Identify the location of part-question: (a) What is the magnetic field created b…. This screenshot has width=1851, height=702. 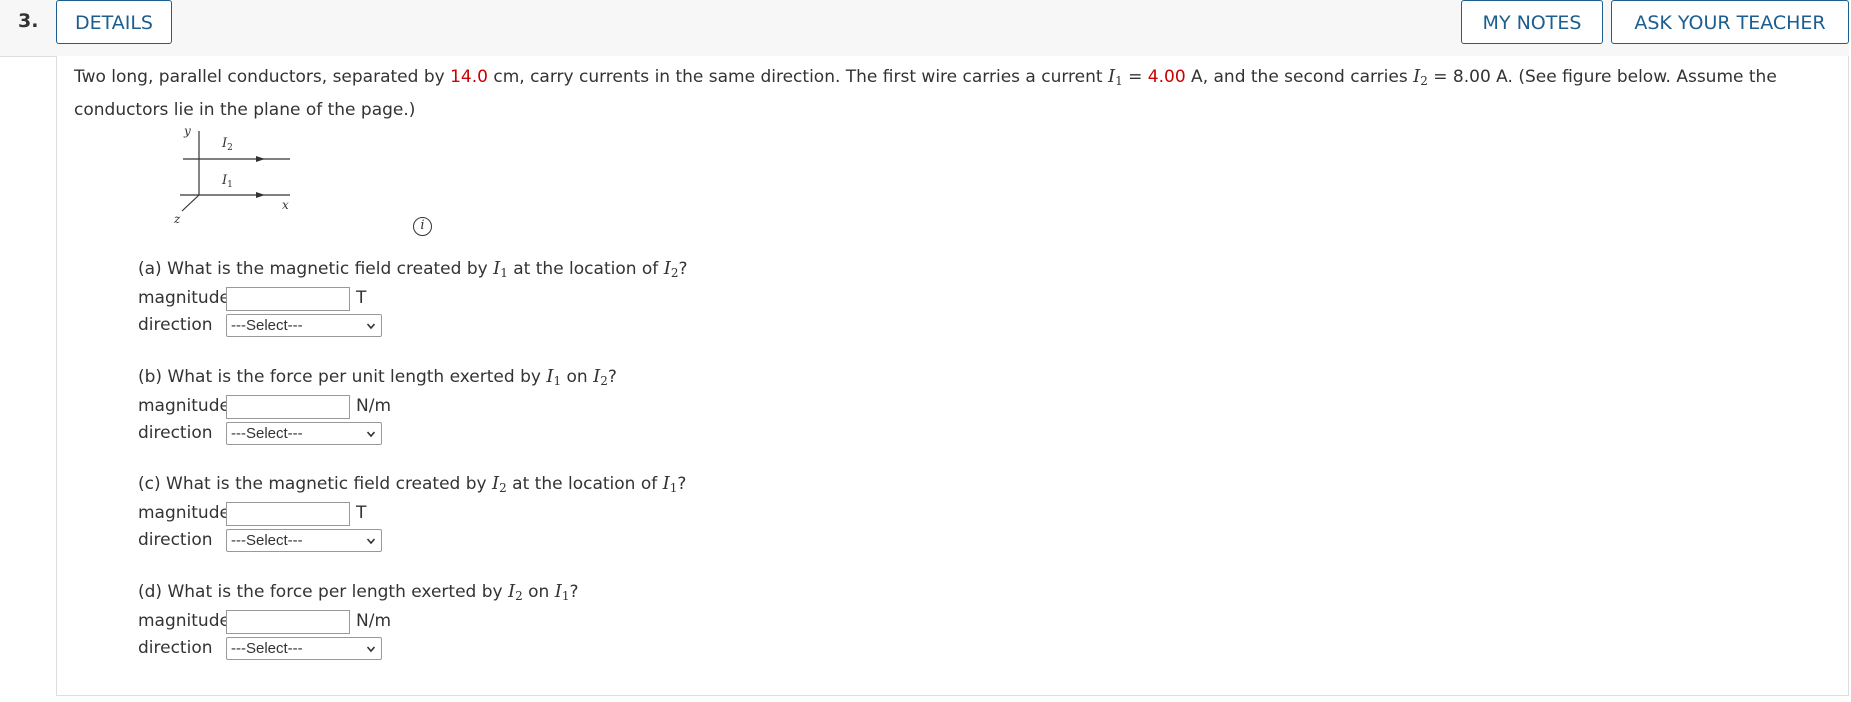
(413, 269).